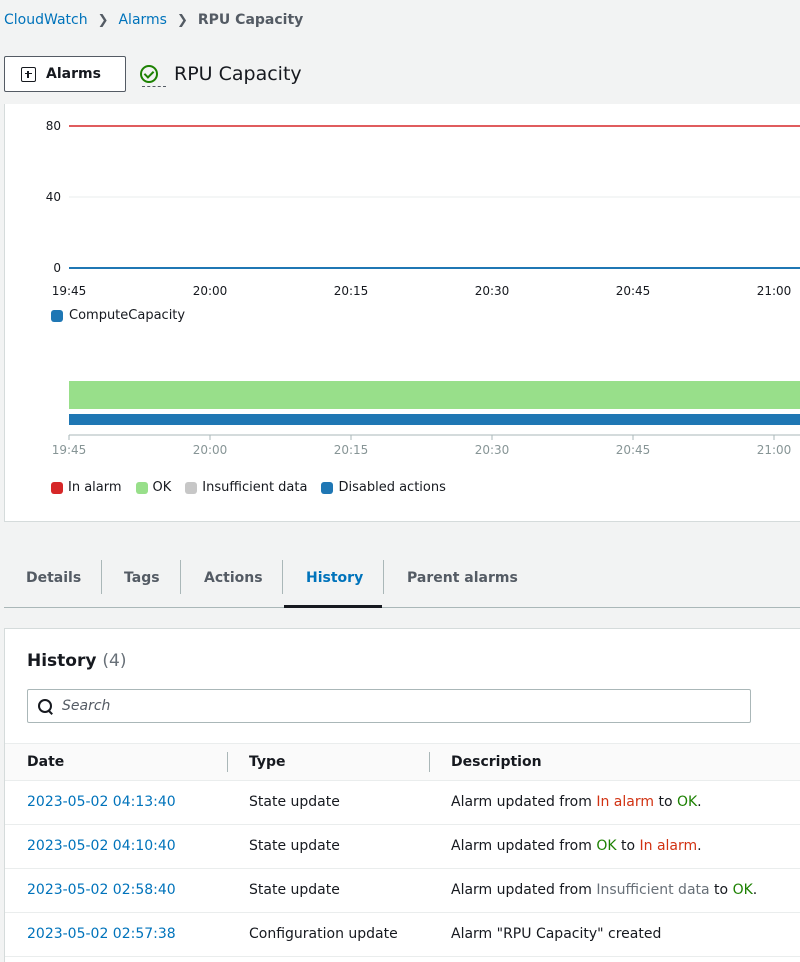 This screenshot has width=800, height=962. I want to click on legend-label: Insufficient data, so click(255, 487).